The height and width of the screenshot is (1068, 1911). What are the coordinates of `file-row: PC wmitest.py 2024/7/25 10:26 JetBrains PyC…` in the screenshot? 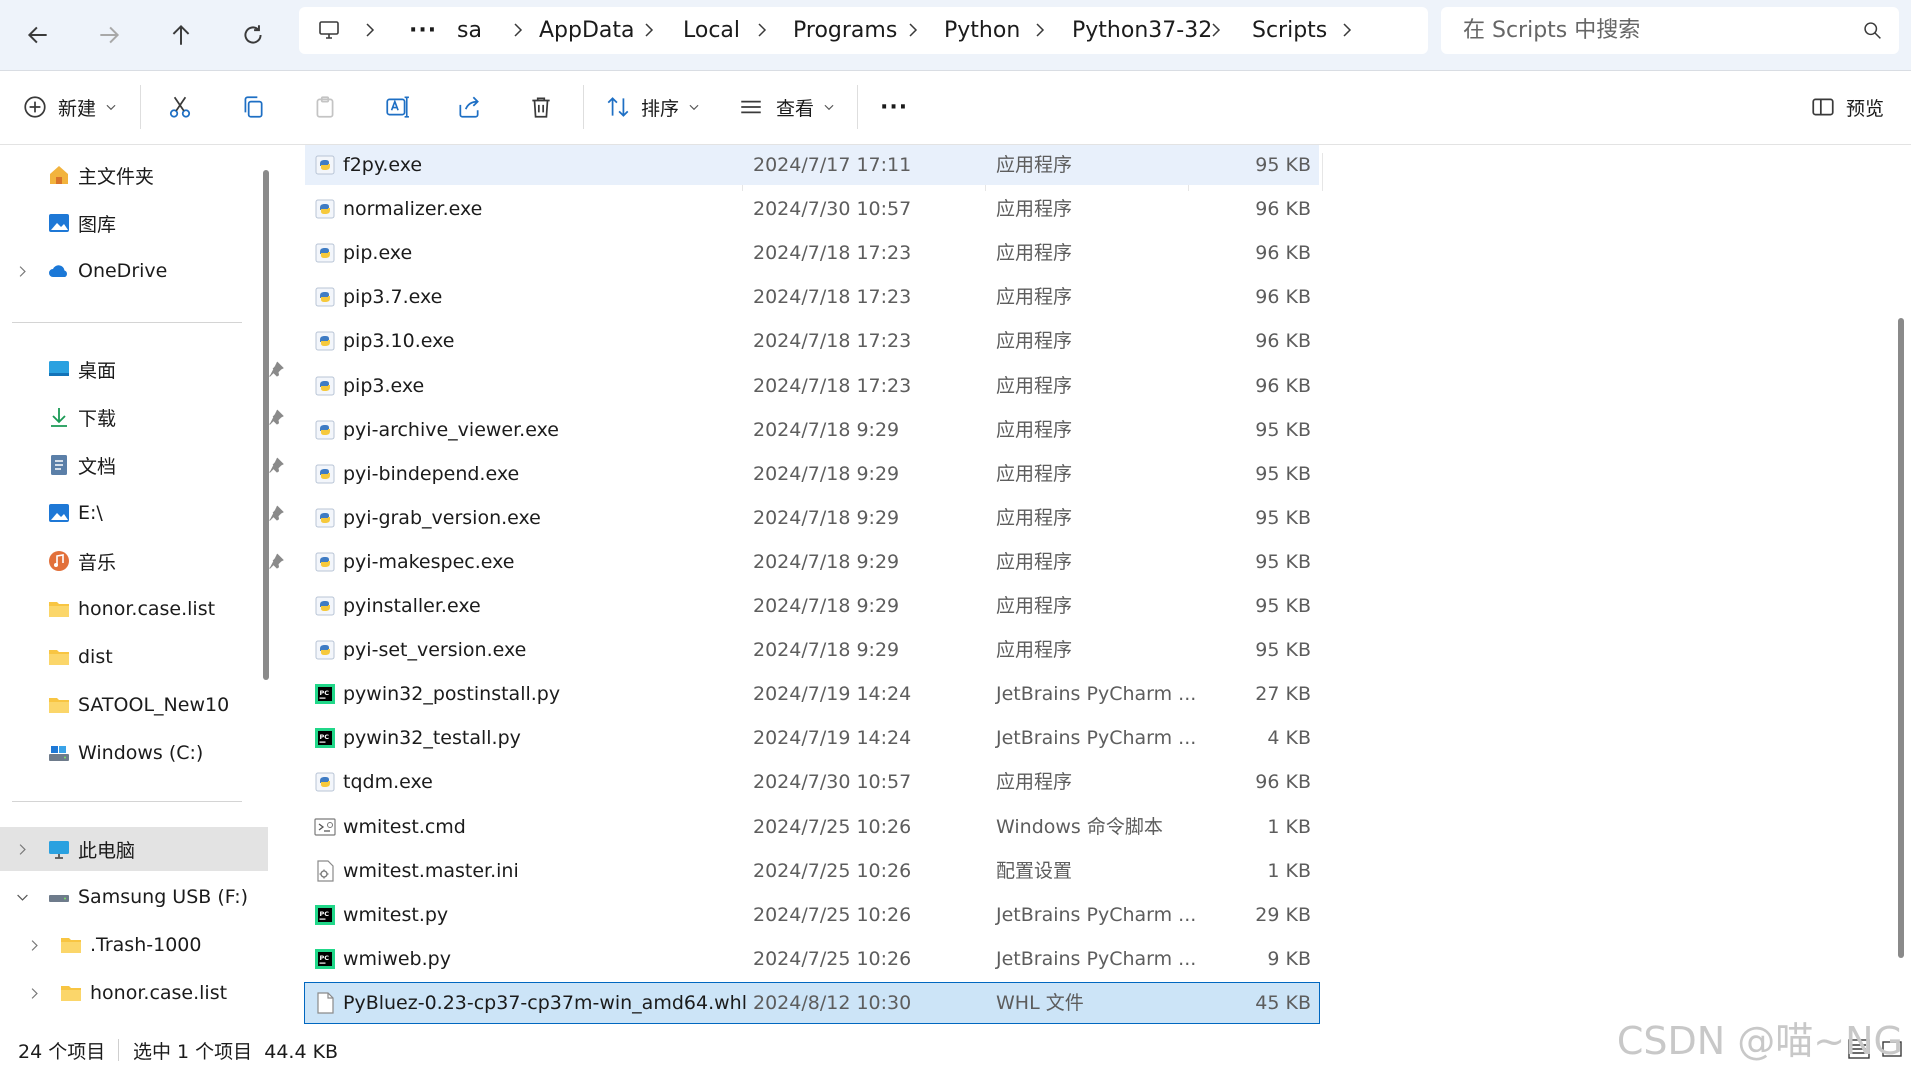 It's located at (812, 915).